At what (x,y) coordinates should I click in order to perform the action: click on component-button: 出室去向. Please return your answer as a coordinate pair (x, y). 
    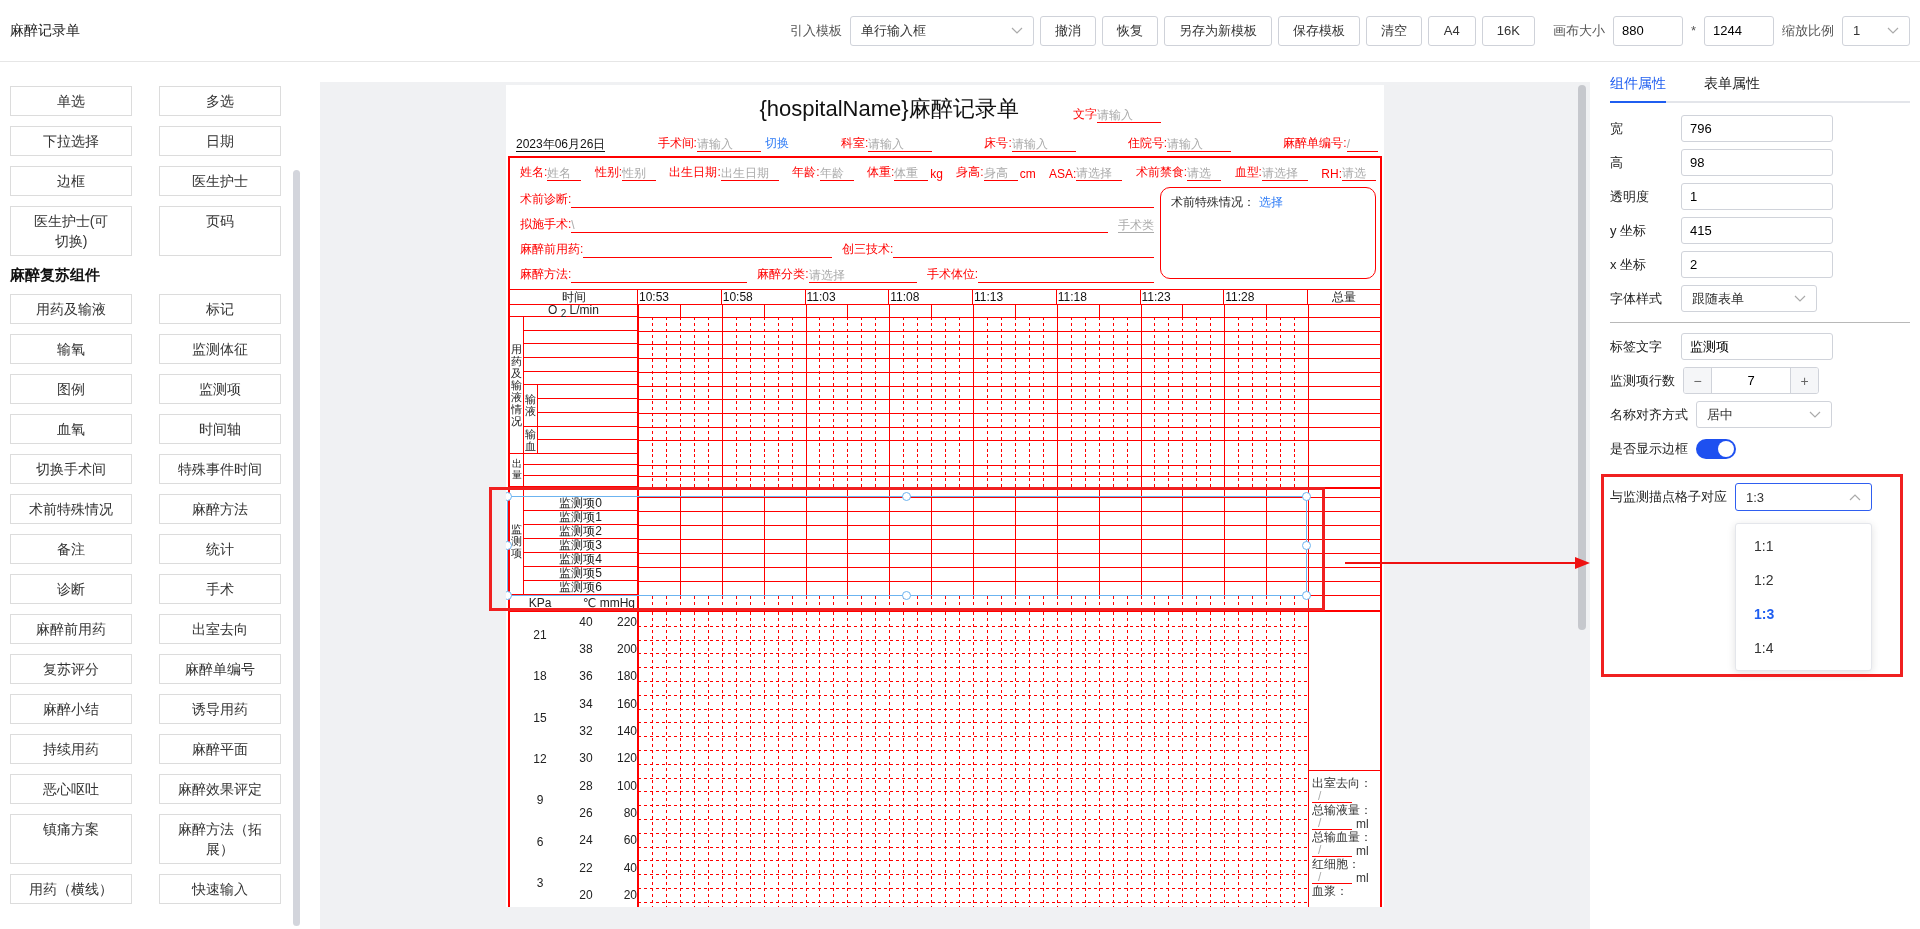
    Looking at the image, I should click on (220, 629).